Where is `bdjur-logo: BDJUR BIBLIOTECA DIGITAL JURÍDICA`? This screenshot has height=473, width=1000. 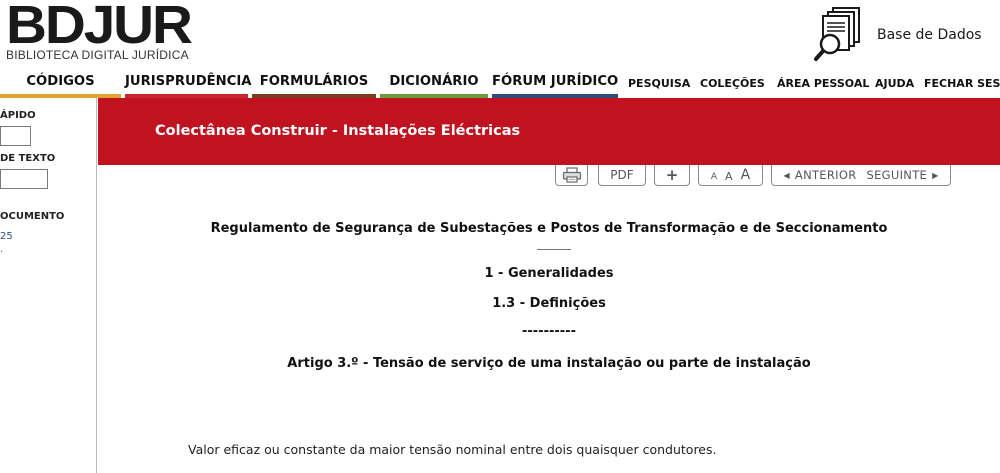 bdjur-logo: BDJUR BIBLIOTECA DIGITAL JURÍDICA is located at coordinates (99, 31).